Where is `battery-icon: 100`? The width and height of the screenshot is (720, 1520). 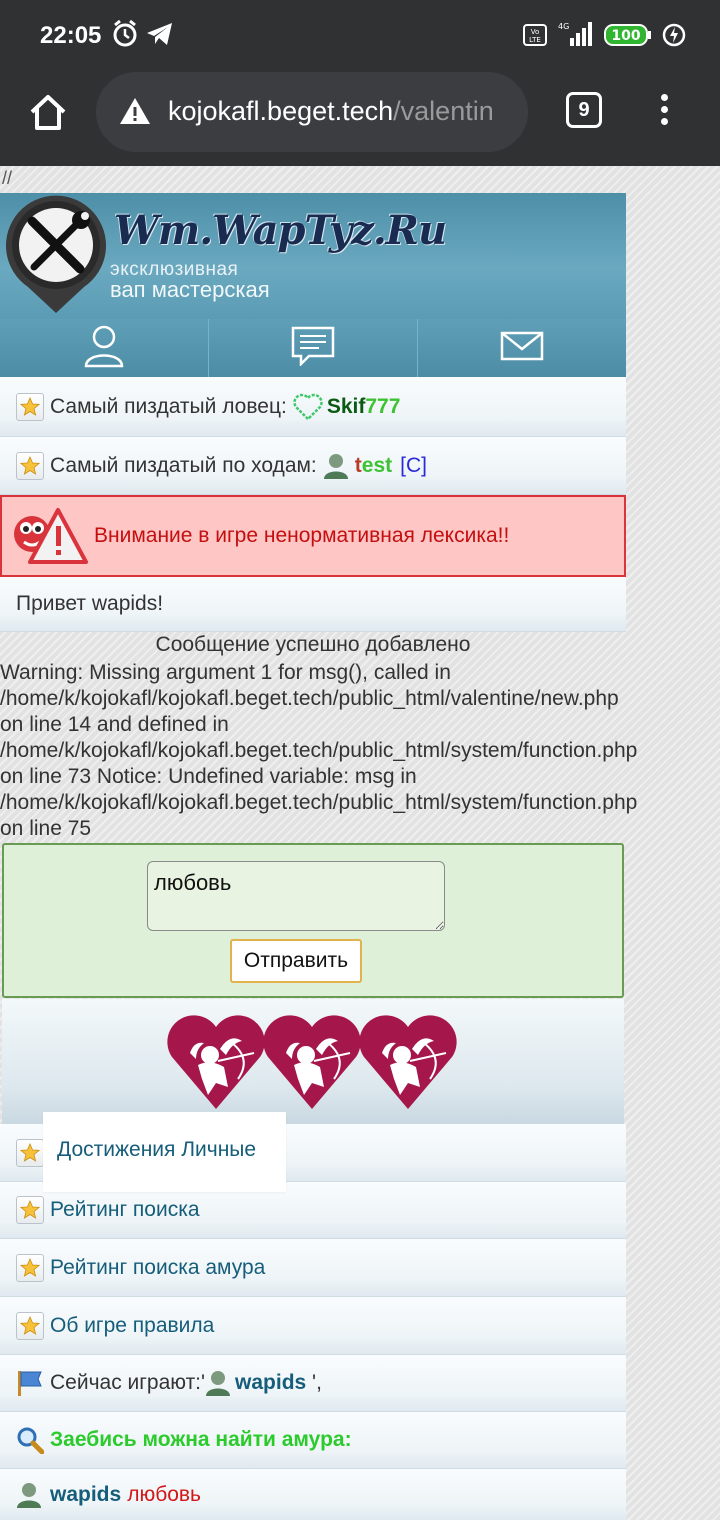 battery-icon: 100 is located at coordinates (628, 37).